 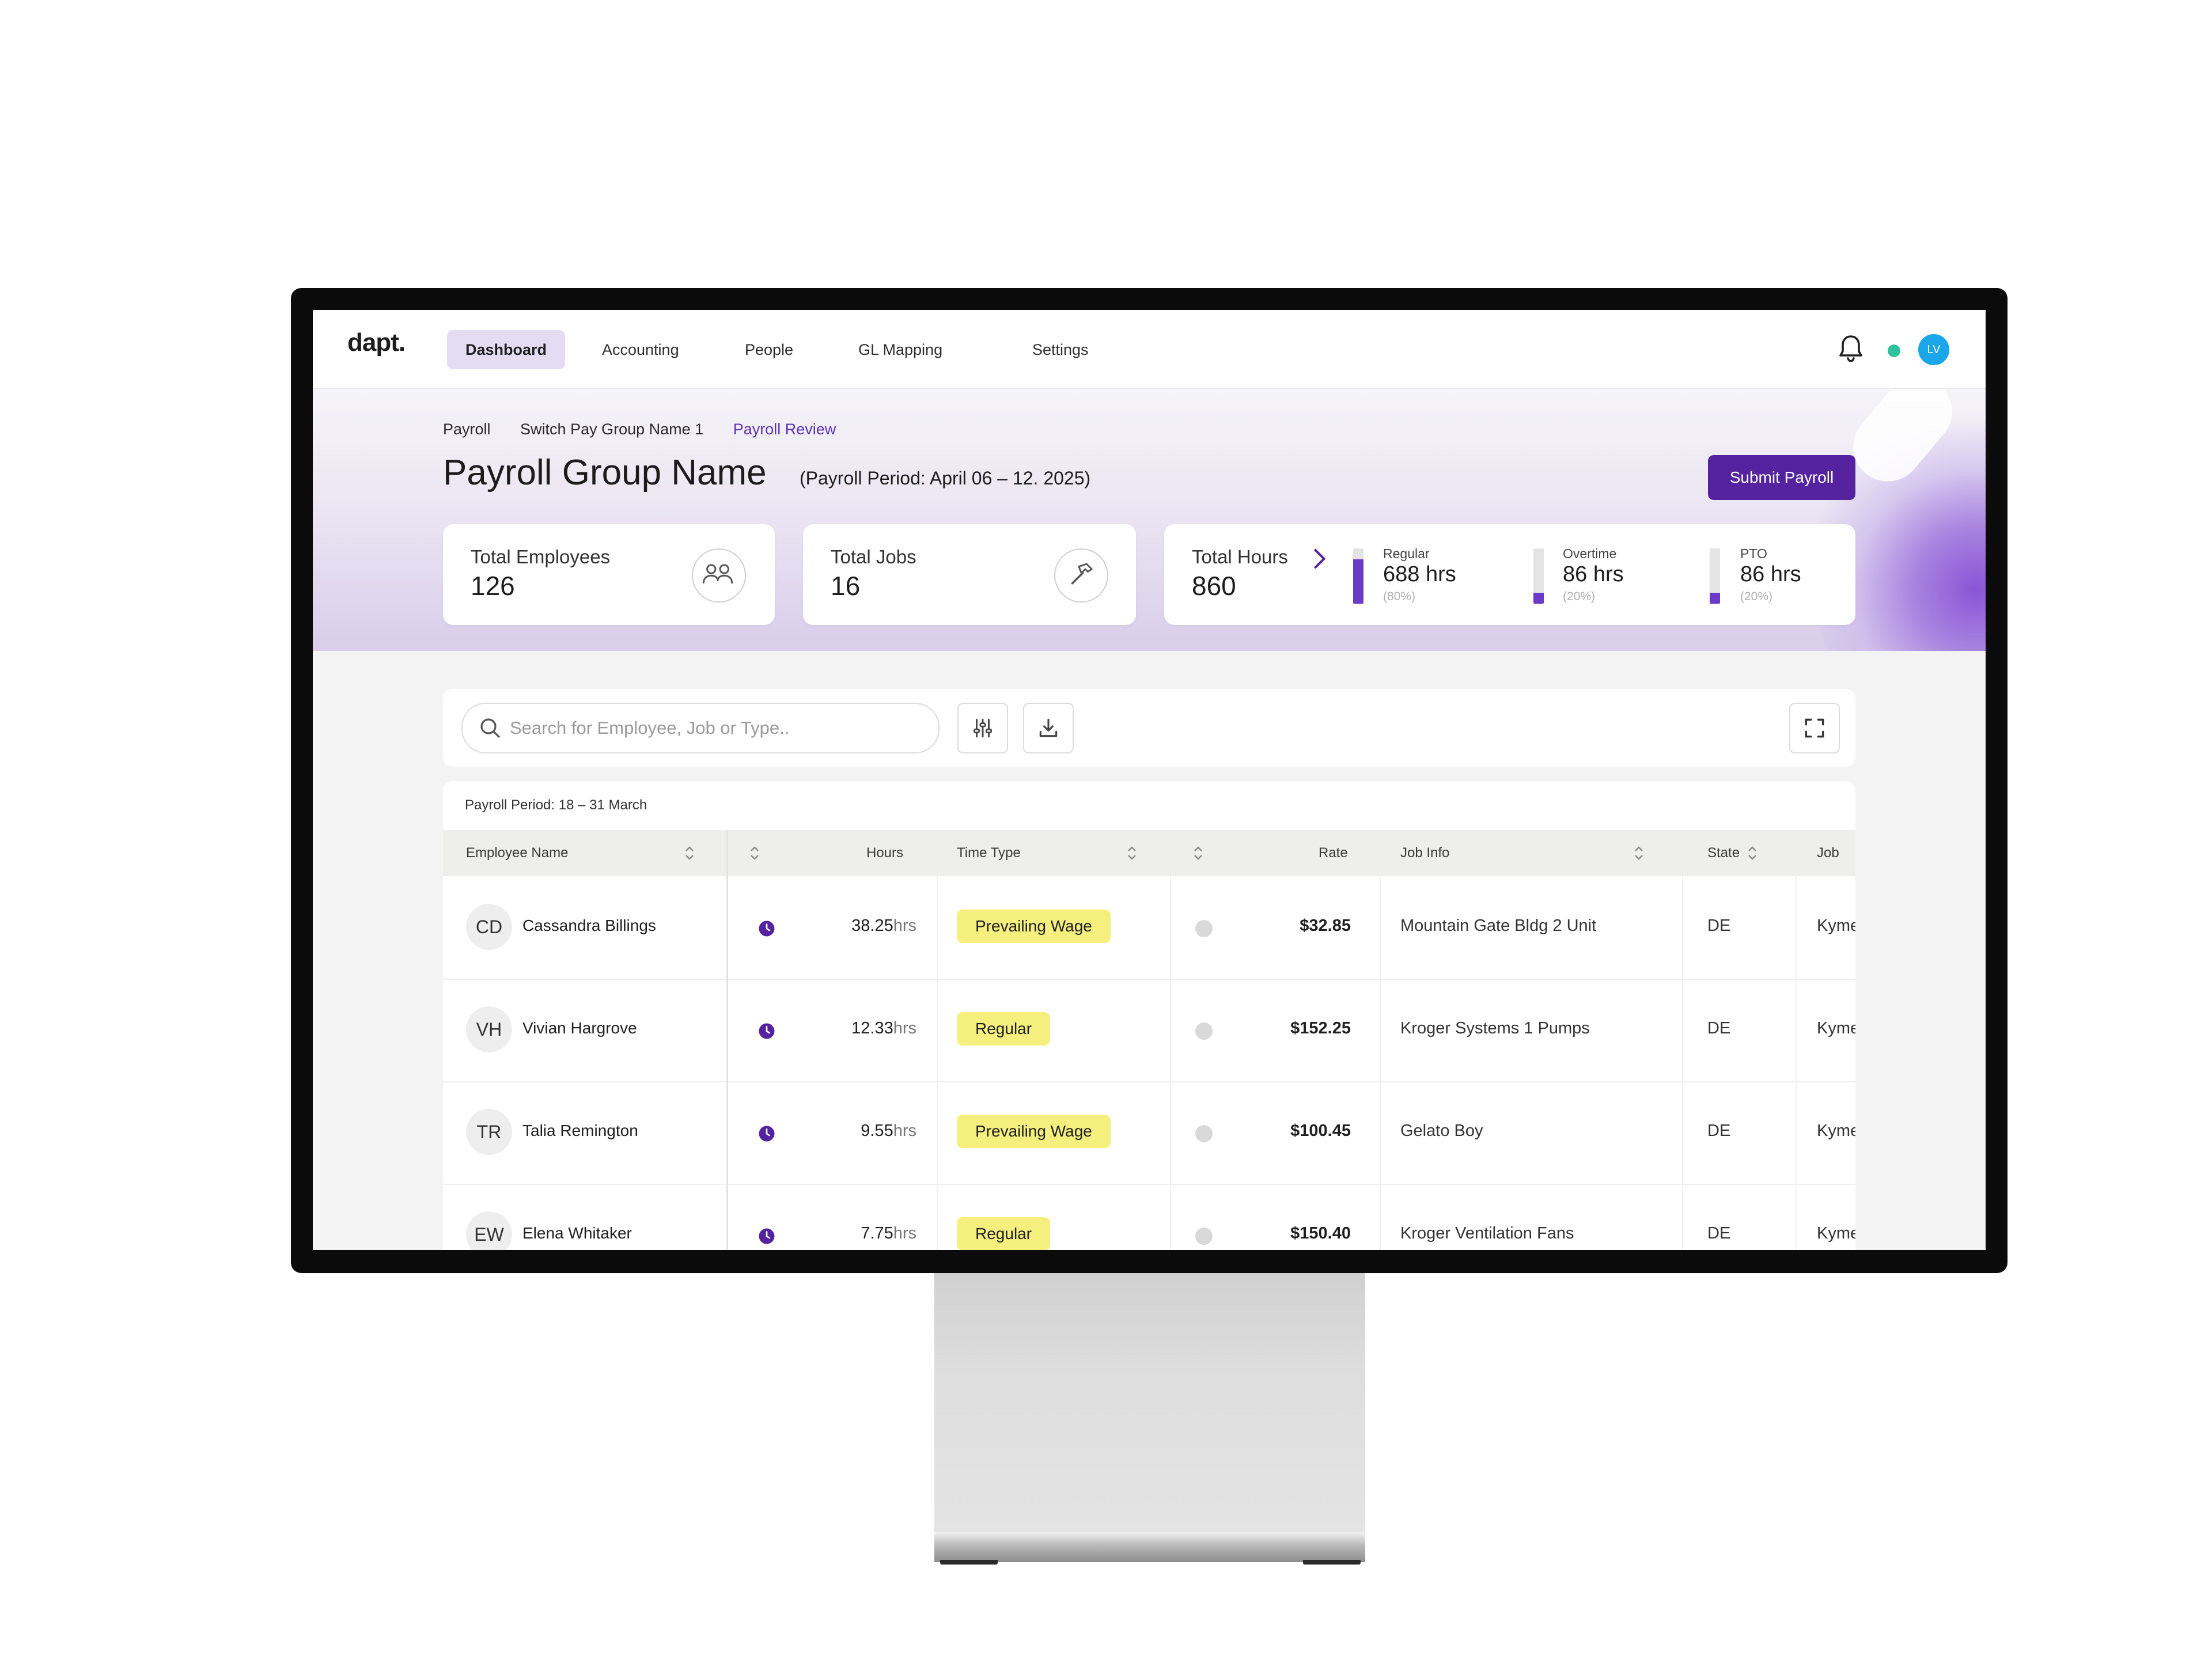 I want to click on regular-label: Regular, so click(x=1406, y=553).